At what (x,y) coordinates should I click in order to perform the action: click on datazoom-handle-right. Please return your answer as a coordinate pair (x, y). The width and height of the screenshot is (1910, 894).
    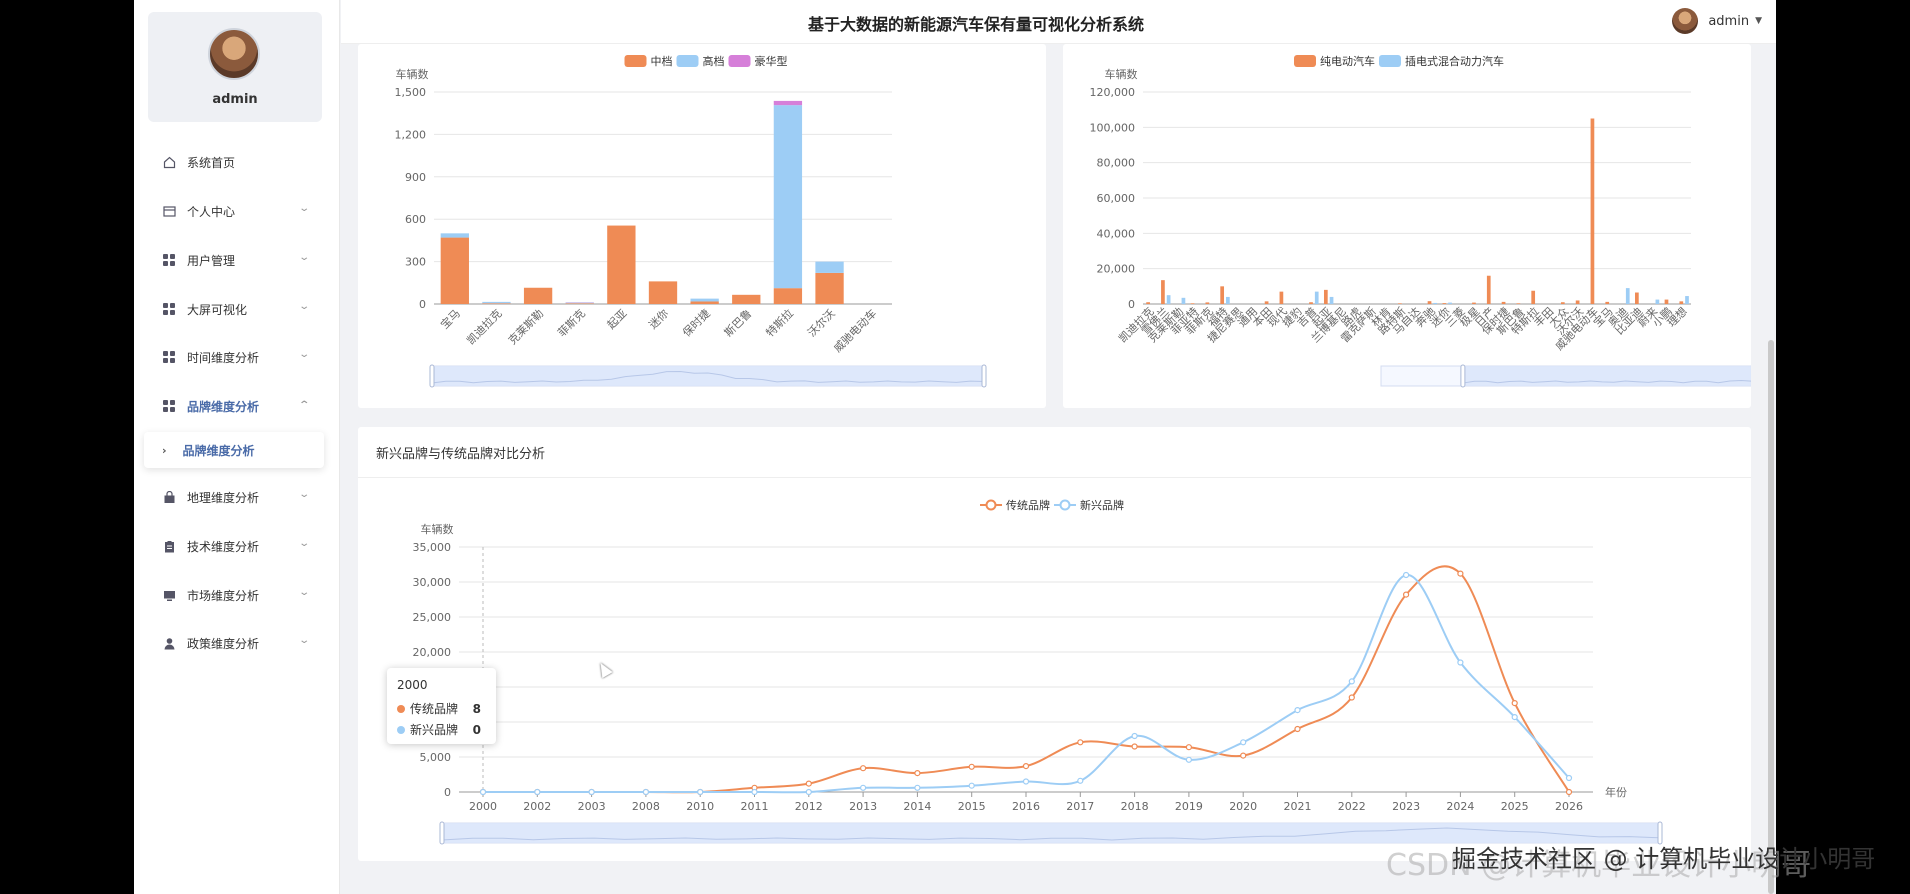
    Looking at the image, I should click on (984, 376).